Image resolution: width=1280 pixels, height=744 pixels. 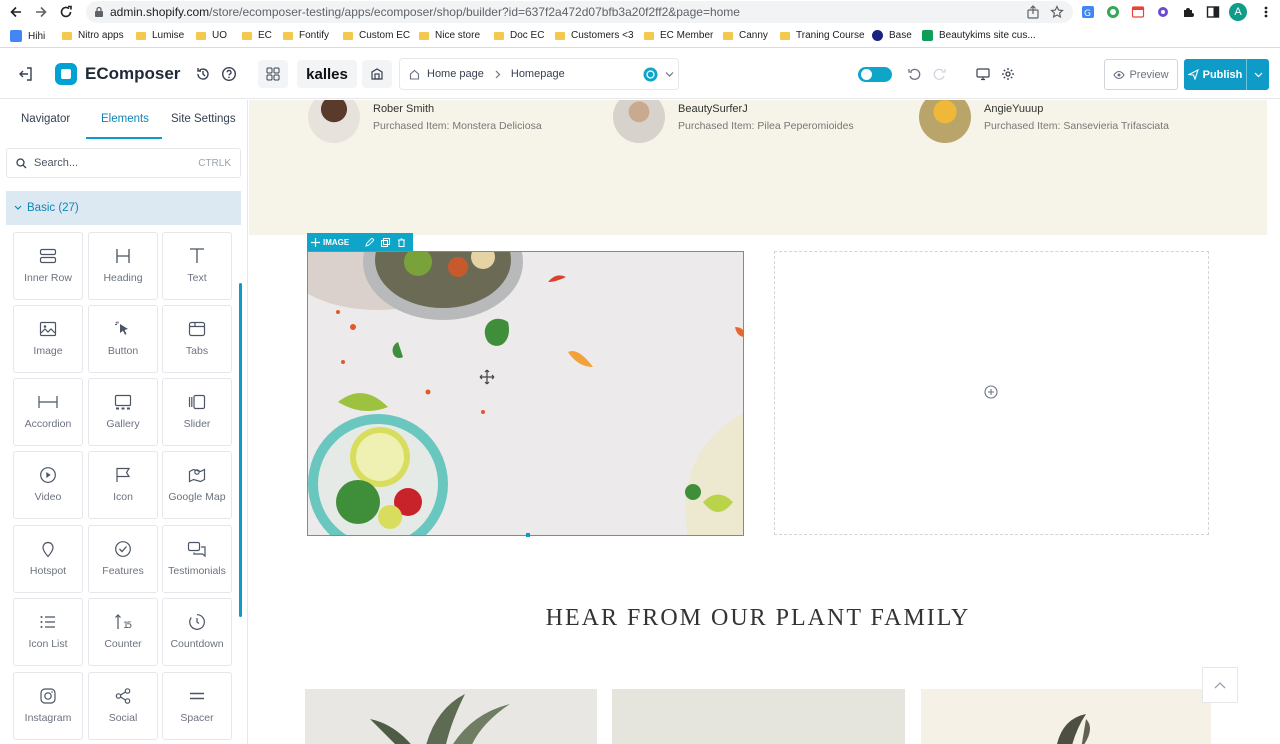 What do you see at coordinates (892, 35) in the screenshot?
I see `bookmark-base: Base` at bounding box center [892, 35].